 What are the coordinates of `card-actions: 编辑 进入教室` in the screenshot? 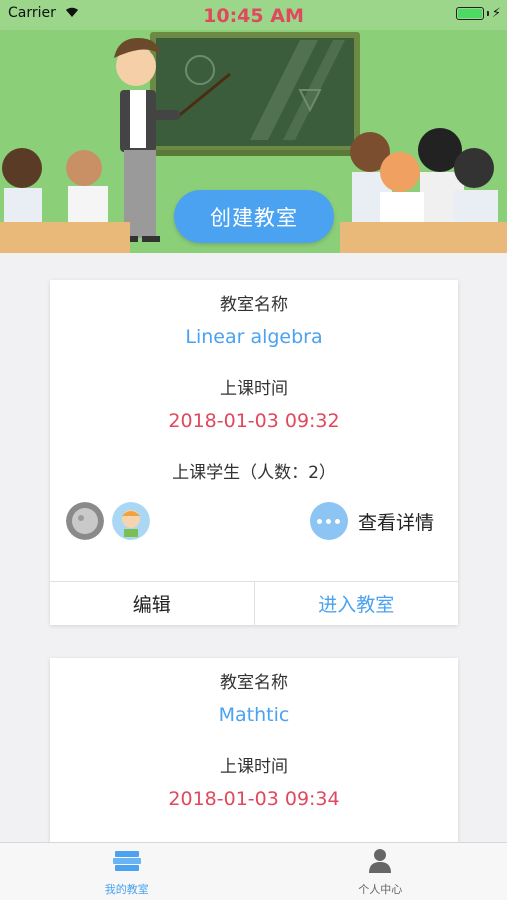 It's located at (254, 603).